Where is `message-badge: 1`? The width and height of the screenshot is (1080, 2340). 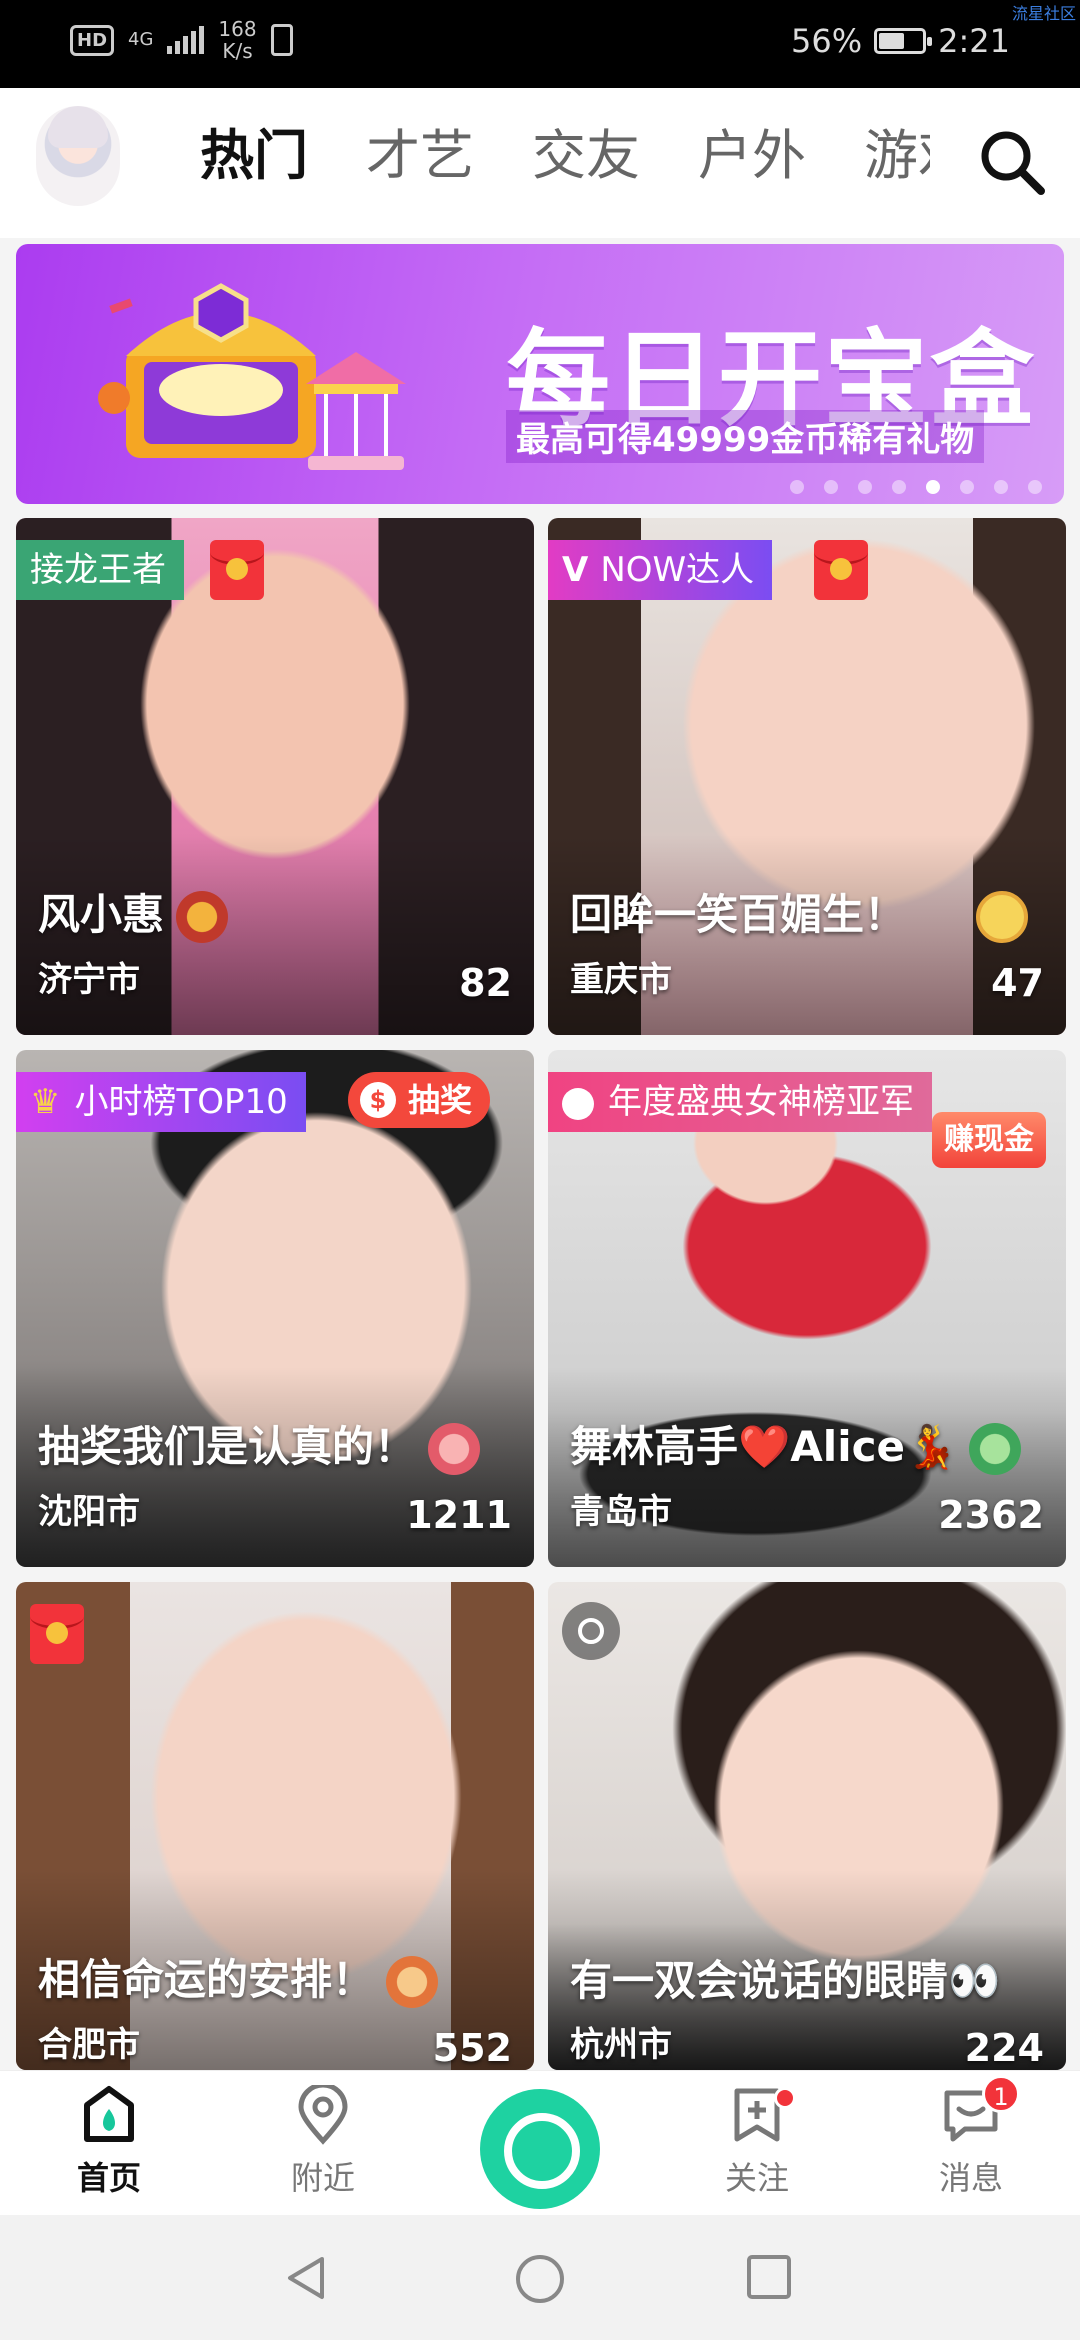
message-badge: 1 is located at coordinates (1001, 2094).